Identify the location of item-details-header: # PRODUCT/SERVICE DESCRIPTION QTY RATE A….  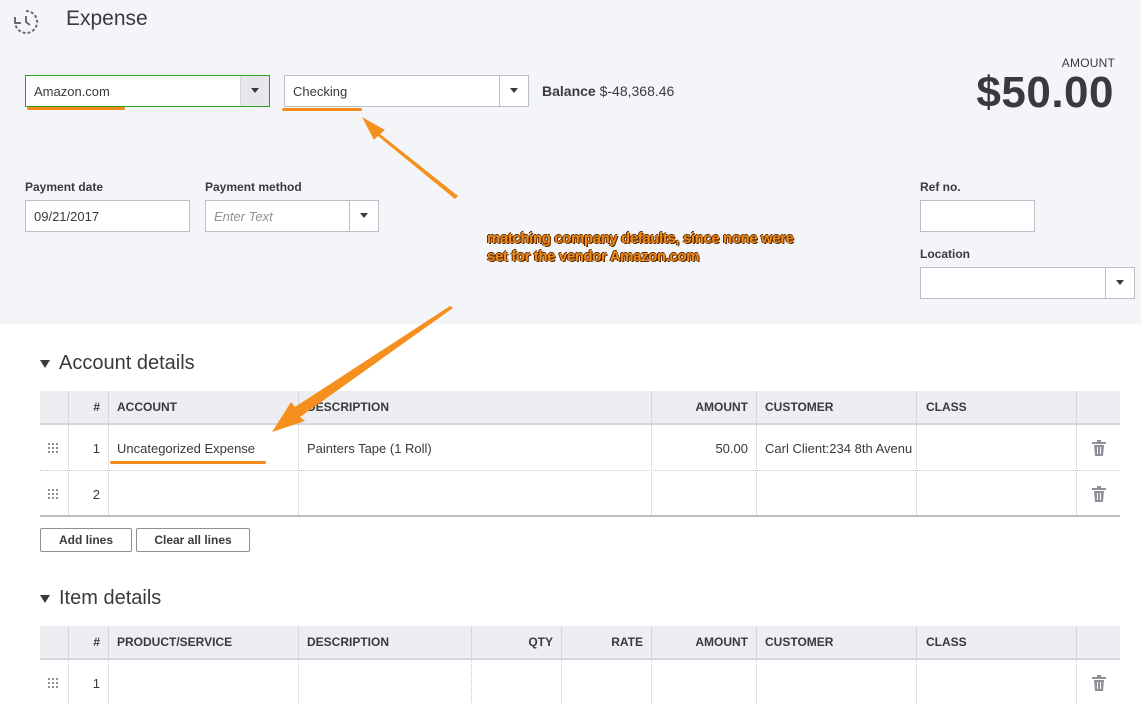
(580, 643).